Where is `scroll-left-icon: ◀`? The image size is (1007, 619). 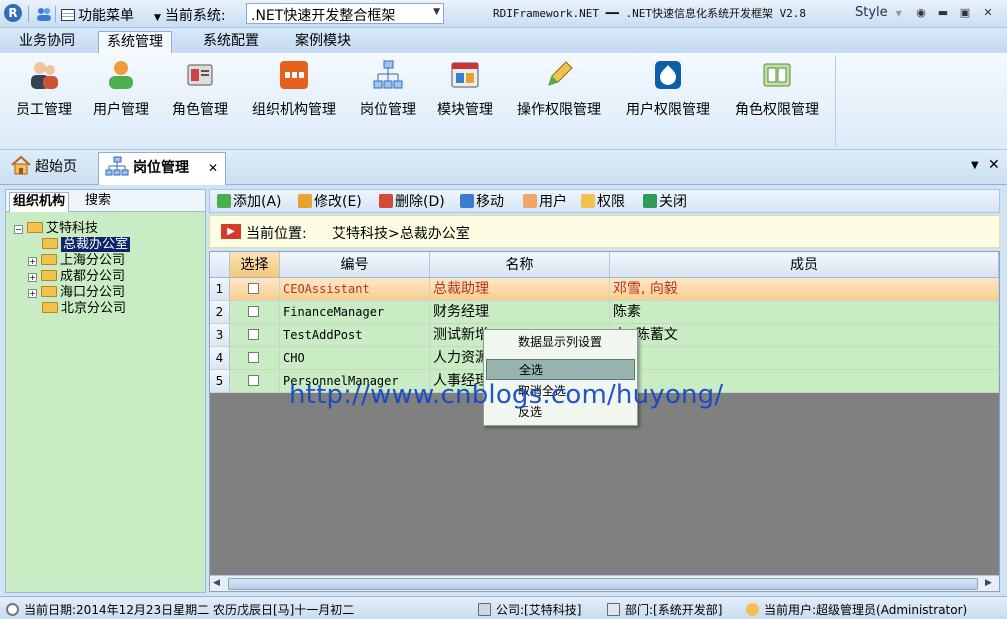 scroll-left-icon: ◀ is located at coordinates (216, 583).